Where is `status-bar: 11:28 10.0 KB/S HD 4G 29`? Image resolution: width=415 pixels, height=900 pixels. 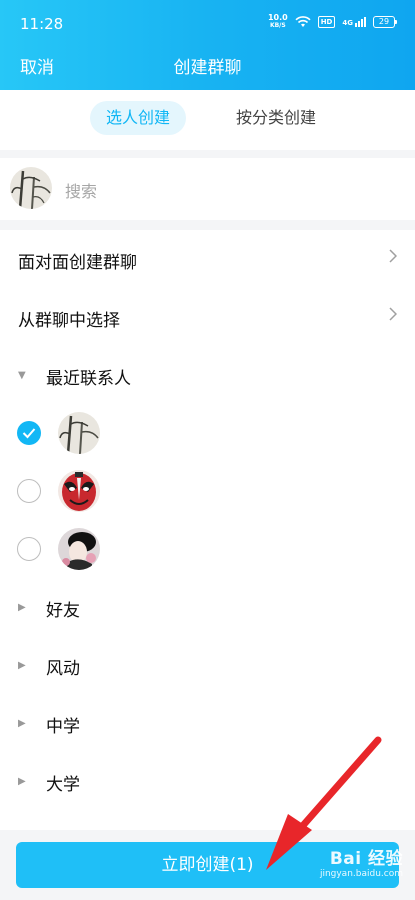
status-bar: 11:28 10.0 KB/S HD 4G 29 is located at coordinates (207, 20).